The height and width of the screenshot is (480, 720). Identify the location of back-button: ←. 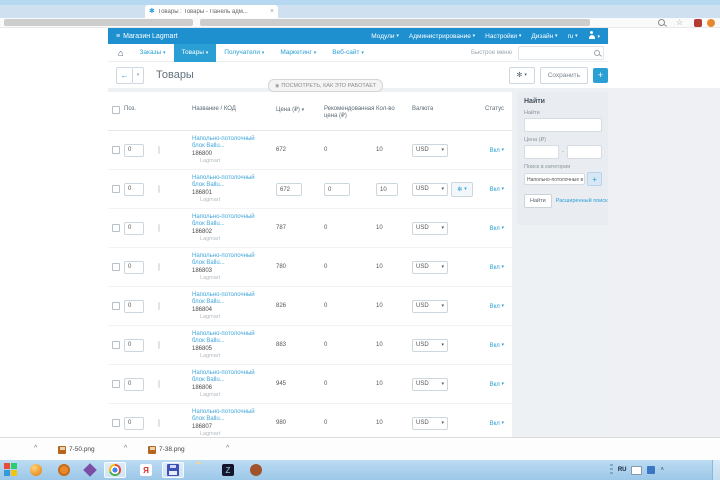
(124, 75).